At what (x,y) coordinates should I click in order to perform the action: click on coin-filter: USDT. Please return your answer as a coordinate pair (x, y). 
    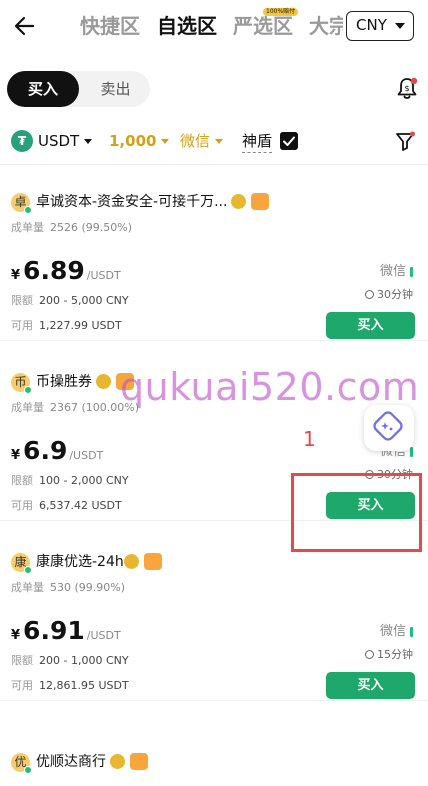
    Looking at the image, I should click on (65, 141).